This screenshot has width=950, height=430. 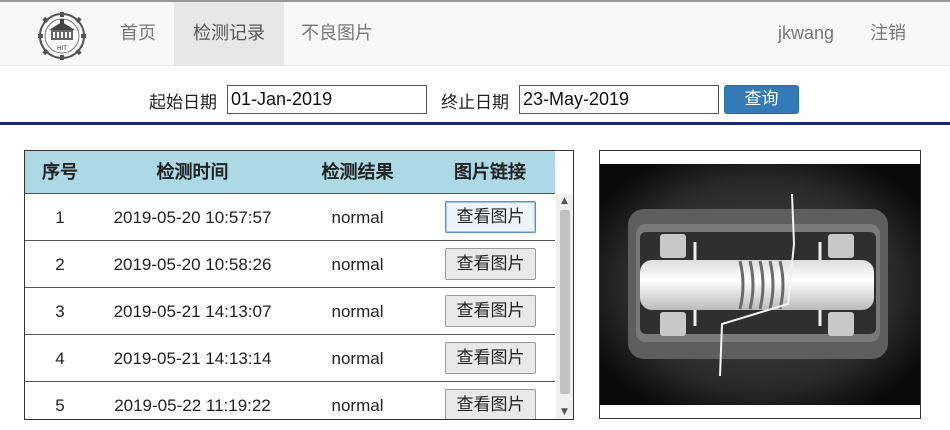 I want to click on table-row: 4 2019-05-21 14:13:14 normal 查看图片, so click(x=290, y=358).